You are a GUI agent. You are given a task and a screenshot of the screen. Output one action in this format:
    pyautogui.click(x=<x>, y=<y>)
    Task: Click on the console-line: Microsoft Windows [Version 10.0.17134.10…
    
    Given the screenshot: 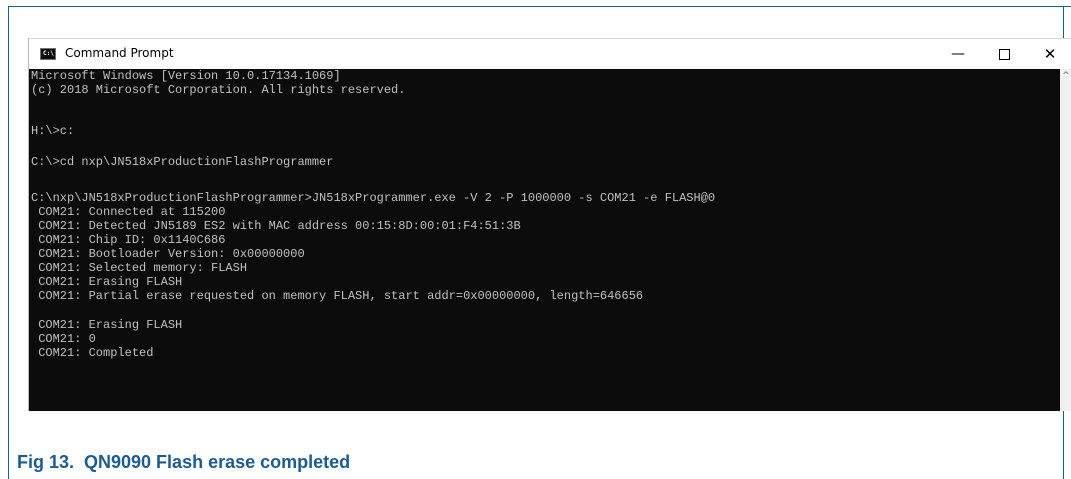 What is the action you would take?
    pyautogui.click(x=186, y=76)
    